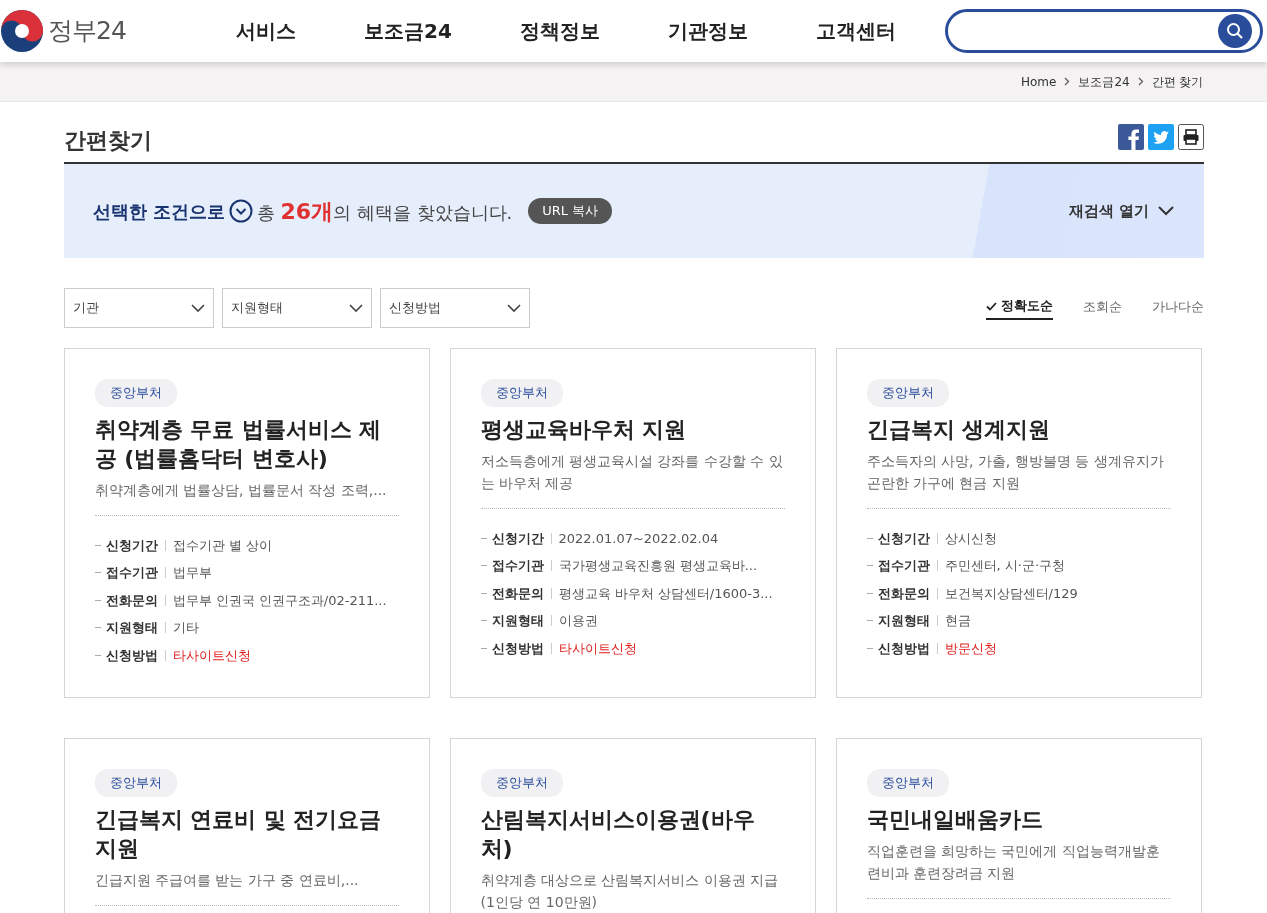 The image size is (1267, 913). What do you see at coordinates (1038, 81) in the screenshot?
I see `breadcrumb-link: Home` at bounding box center [1038, 81].